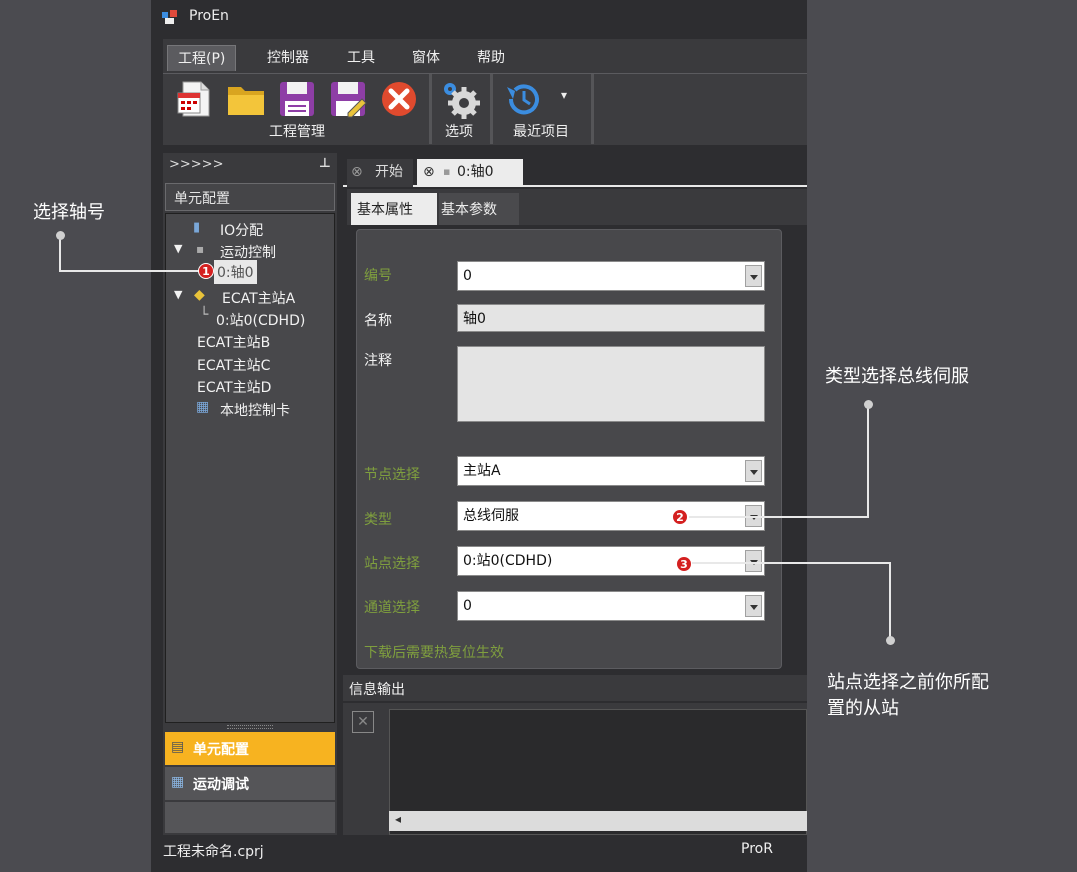  Describe the element at coordinates (680, 517) in the screenshot. I see `badge-2: 2` at that location.